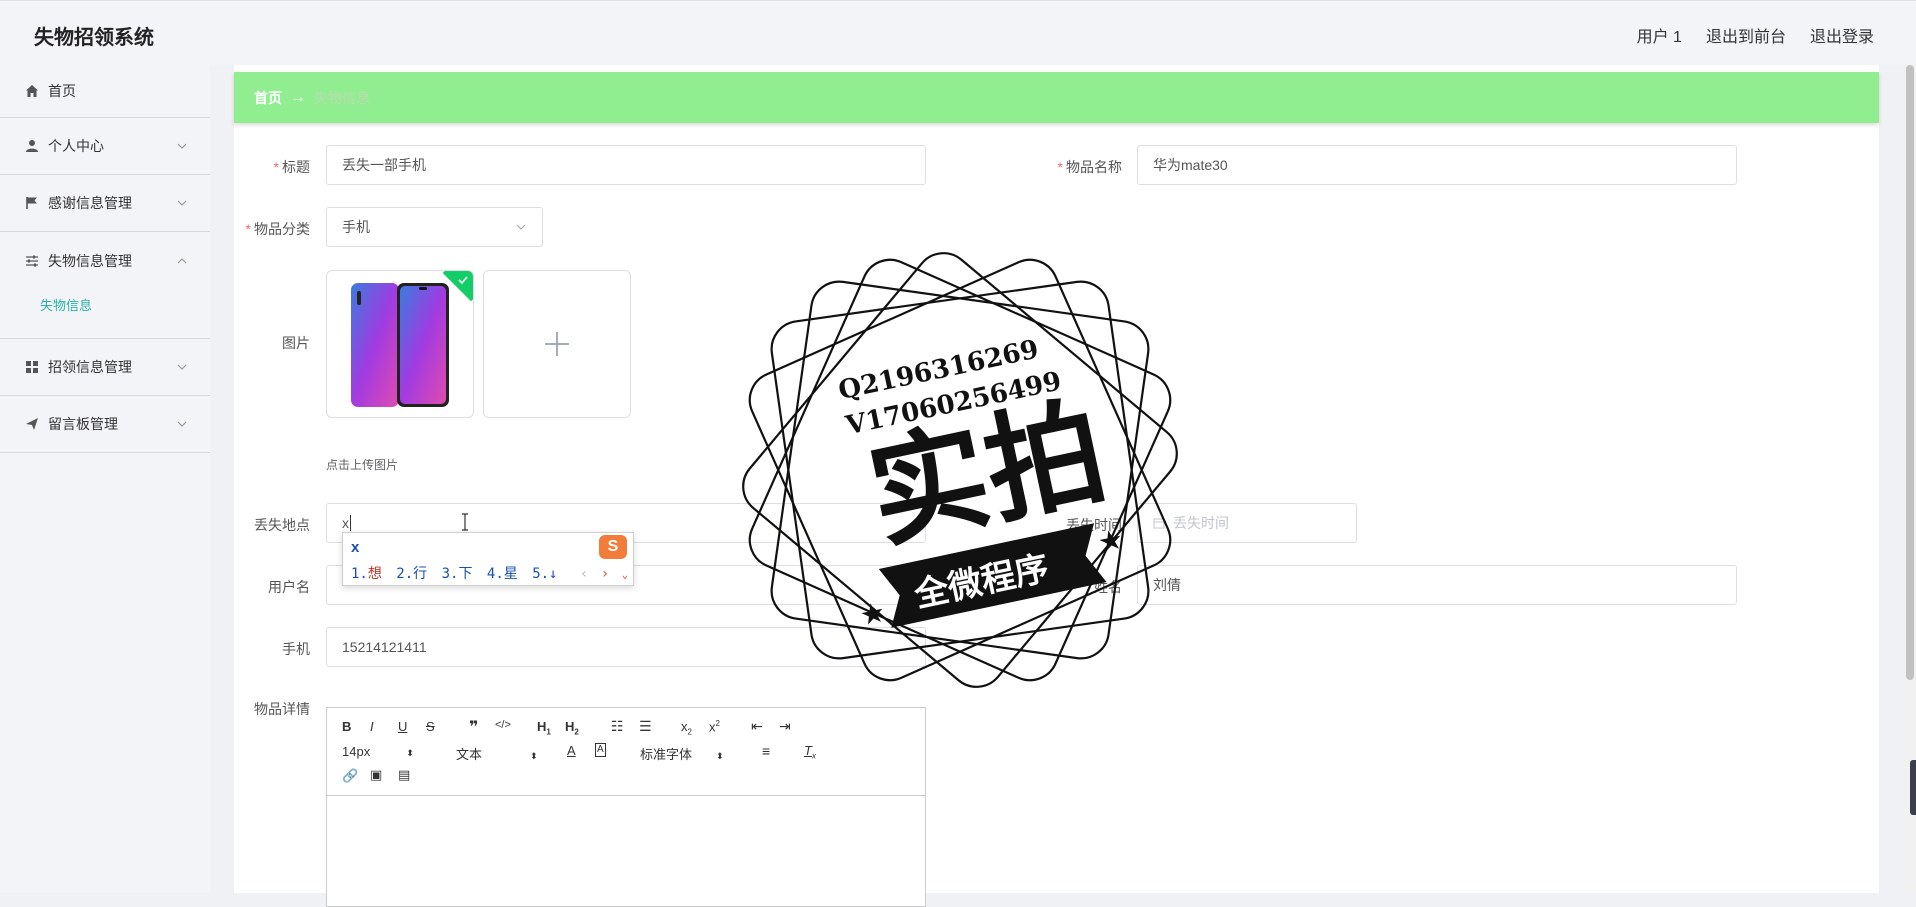 This screenshot has width=1916, height=907. I want to click on location-label: 丢失地点, so click(282, 525).